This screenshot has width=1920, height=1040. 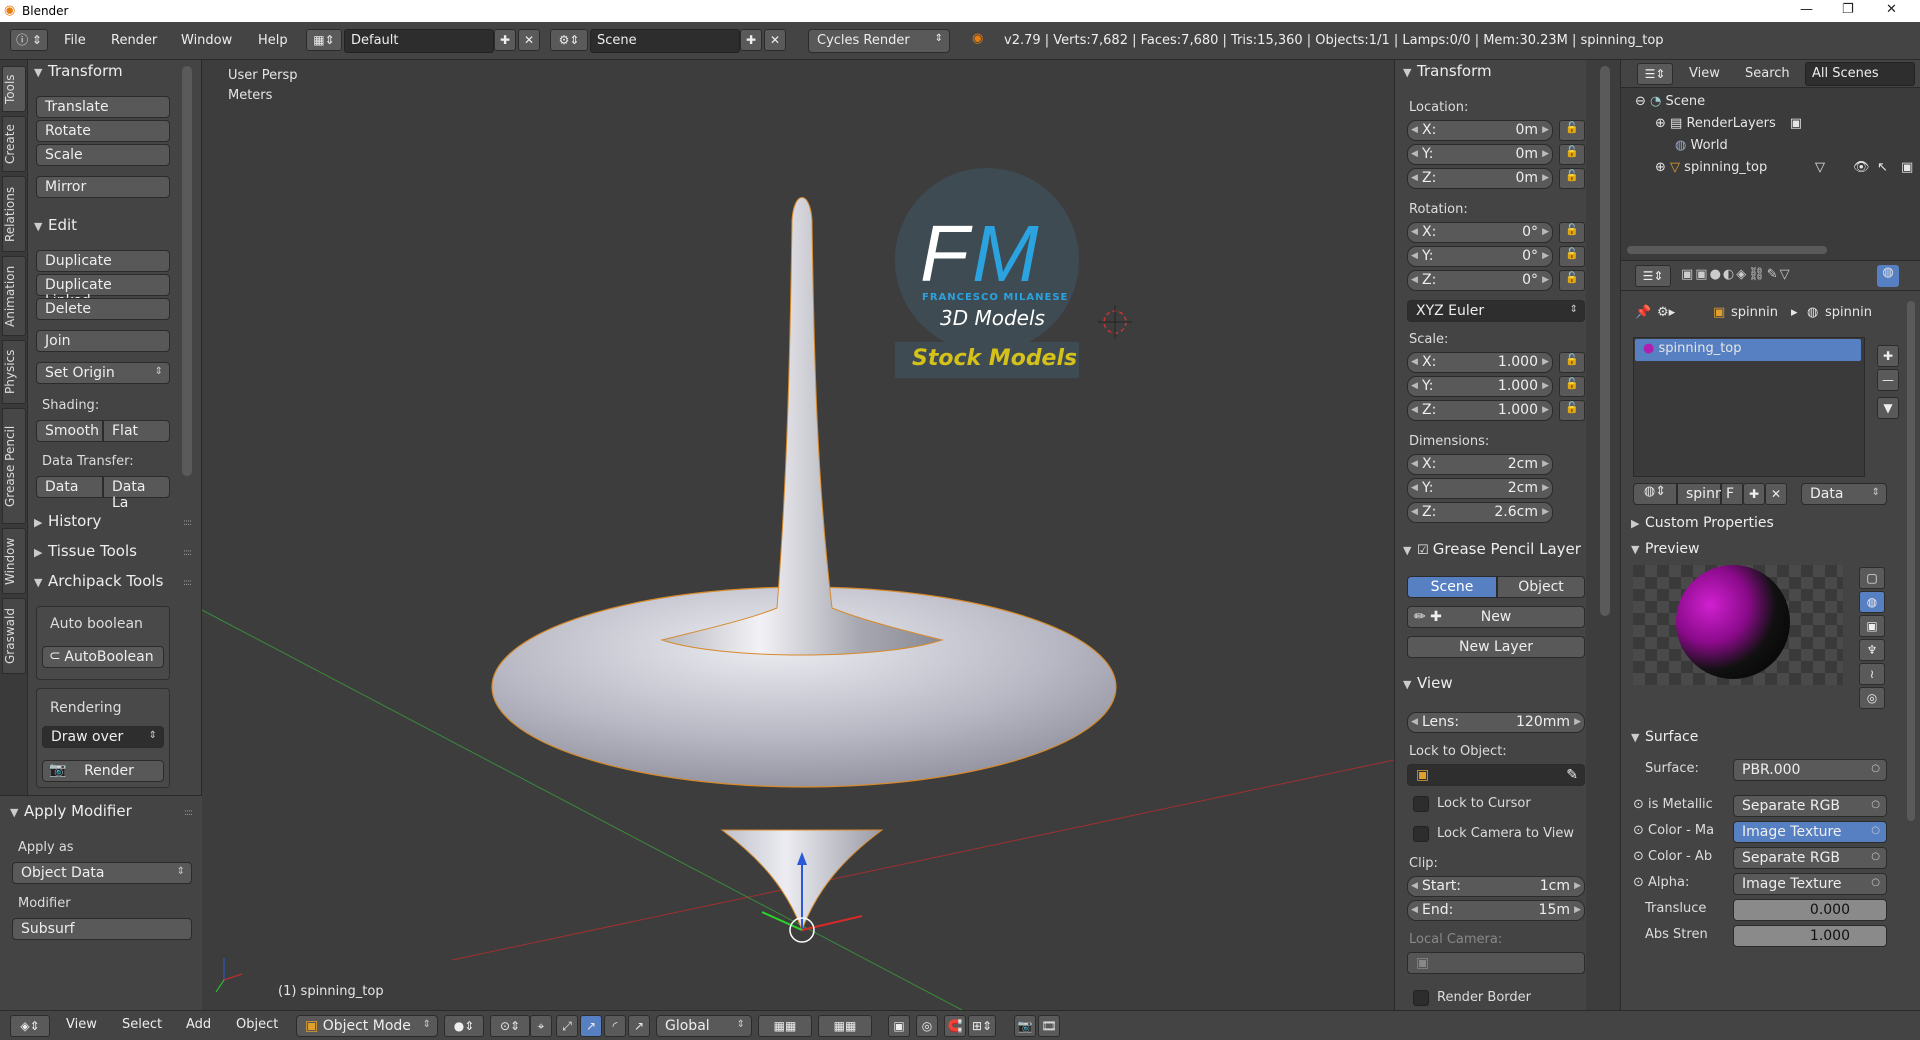 I want to click on apply-as-select: Object Data ⇕, so click(x=102, y=873).